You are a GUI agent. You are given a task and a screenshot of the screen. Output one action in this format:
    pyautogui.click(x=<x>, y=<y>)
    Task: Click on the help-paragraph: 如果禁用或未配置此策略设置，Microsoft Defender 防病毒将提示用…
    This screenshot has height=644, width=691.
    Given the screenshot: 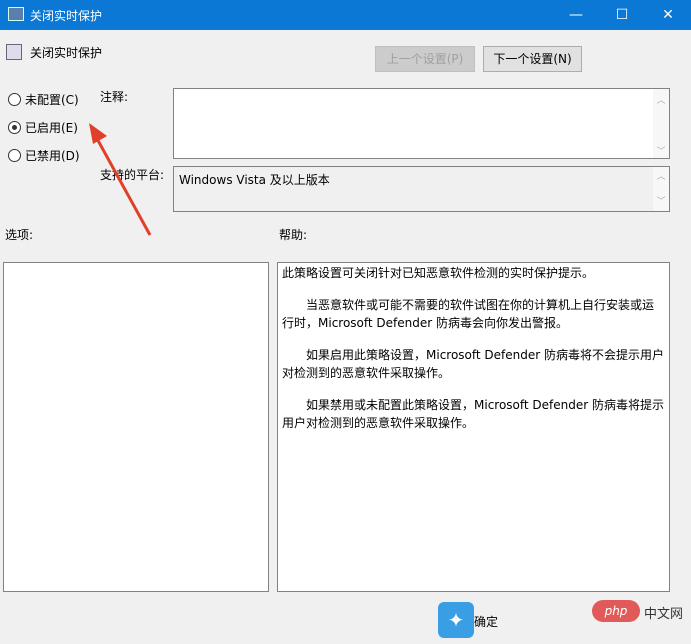 What is the action you would take?
    pyautogui.click(x=473, y=414)
    